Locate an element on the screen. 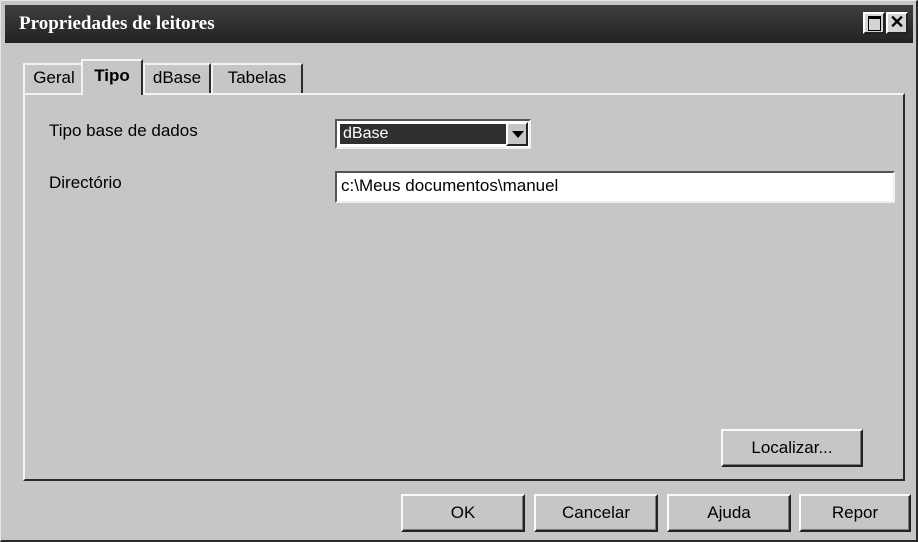 The image size is (918, 542). directory-input: c:\Meus documentos\manuel is located at coordinates (615, 187).